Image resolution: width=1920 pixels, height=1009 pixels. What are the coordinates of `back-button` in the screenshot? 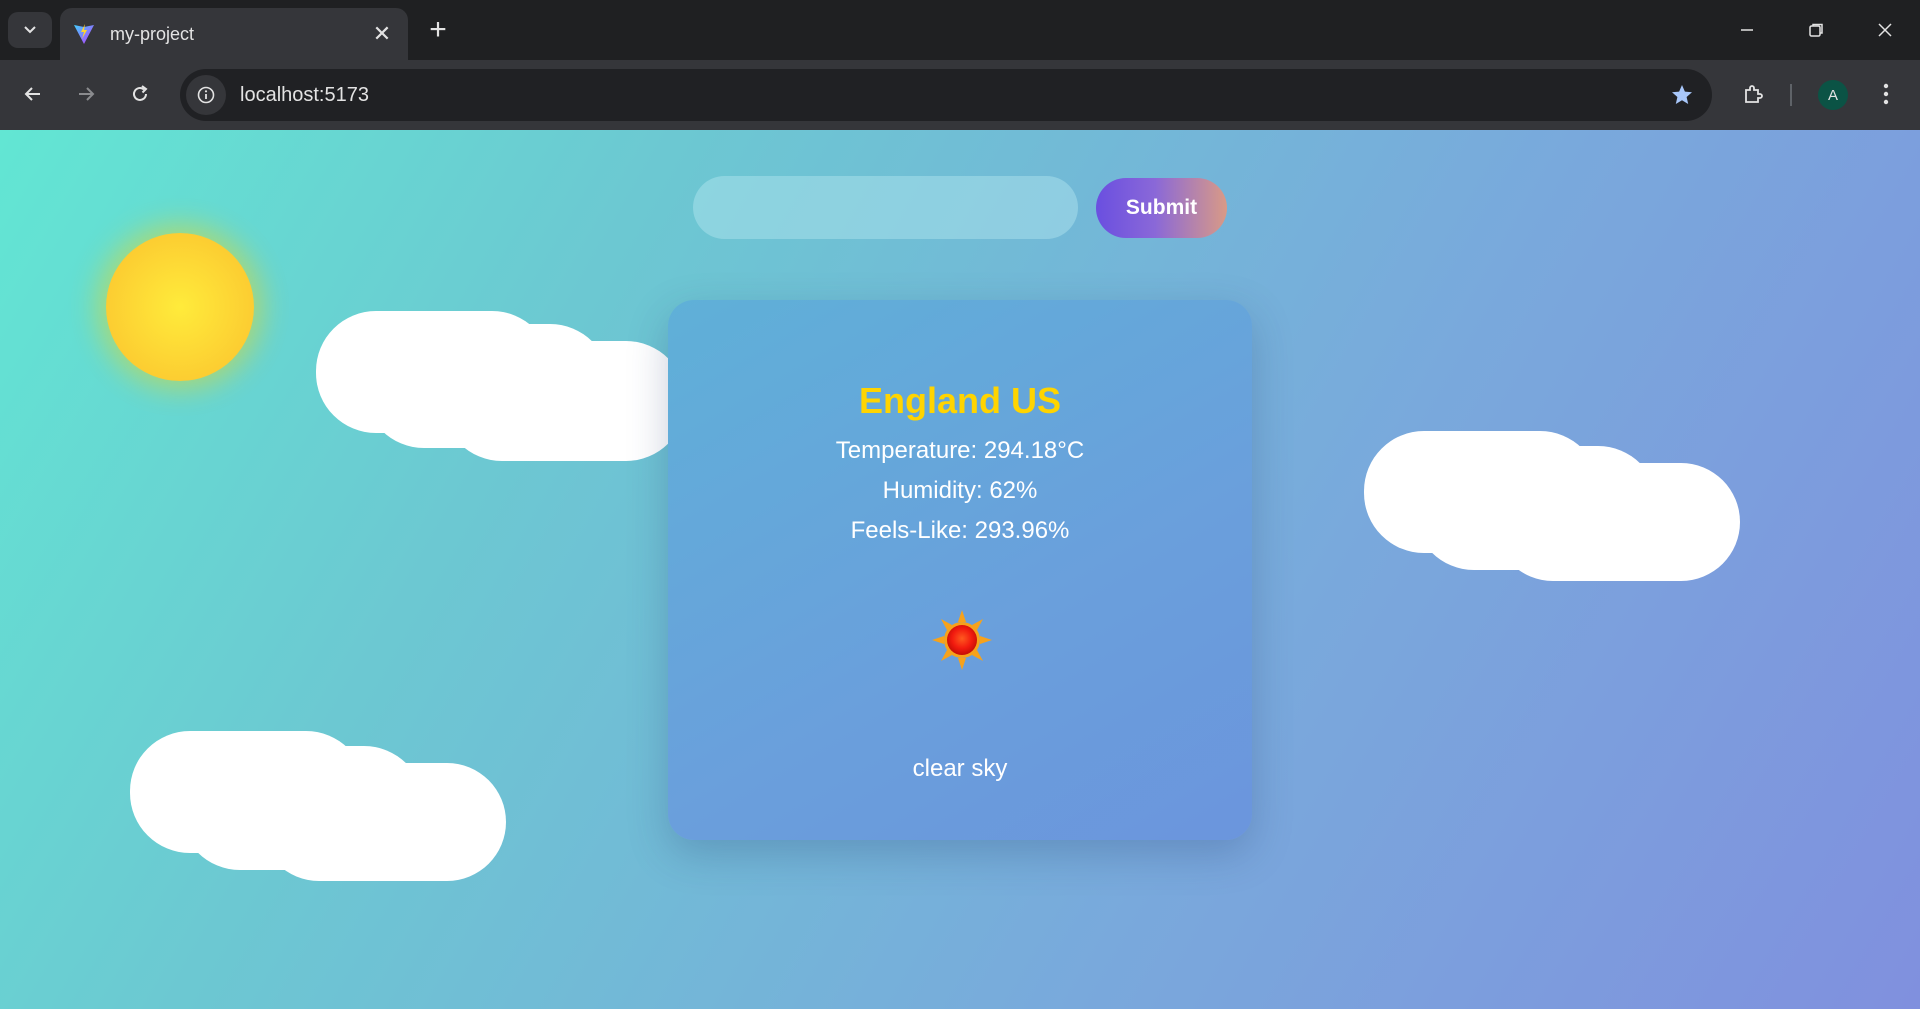 It's located at (33, 94).